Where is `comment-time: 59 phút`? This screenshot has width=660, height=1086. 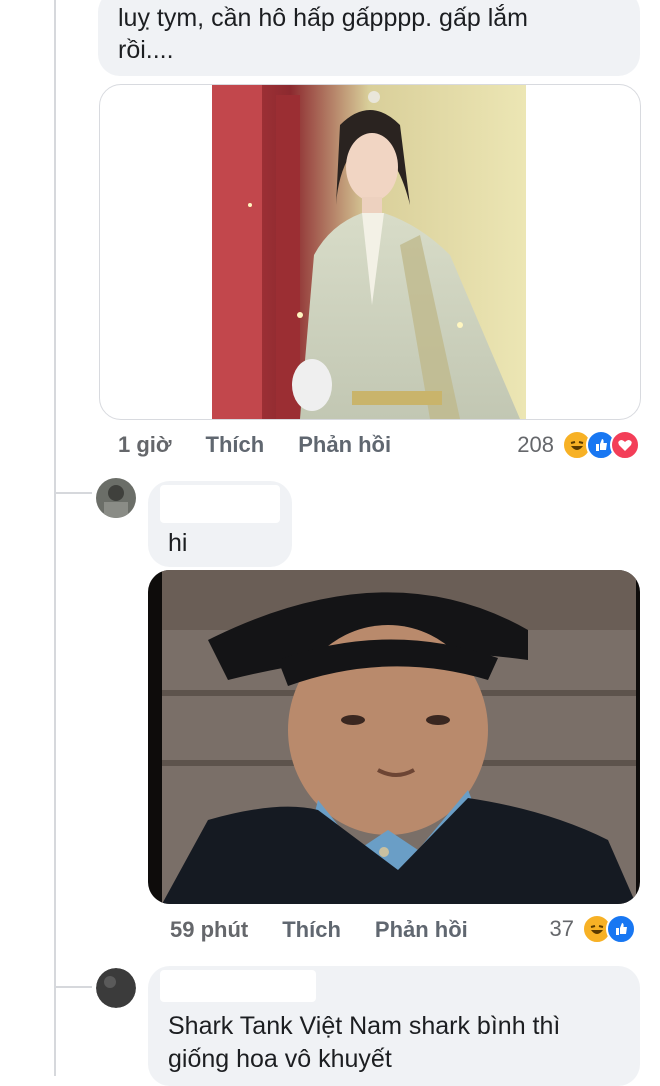 comment-time: 59 phút is located at coordinates (209, 930).